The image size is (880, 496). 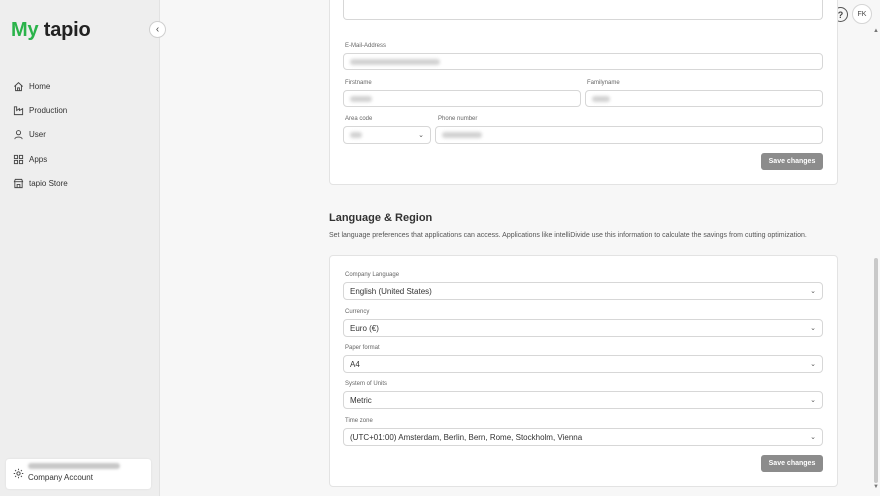 I want to click on firstname-label: Firstname, so click(x=358, y=83).